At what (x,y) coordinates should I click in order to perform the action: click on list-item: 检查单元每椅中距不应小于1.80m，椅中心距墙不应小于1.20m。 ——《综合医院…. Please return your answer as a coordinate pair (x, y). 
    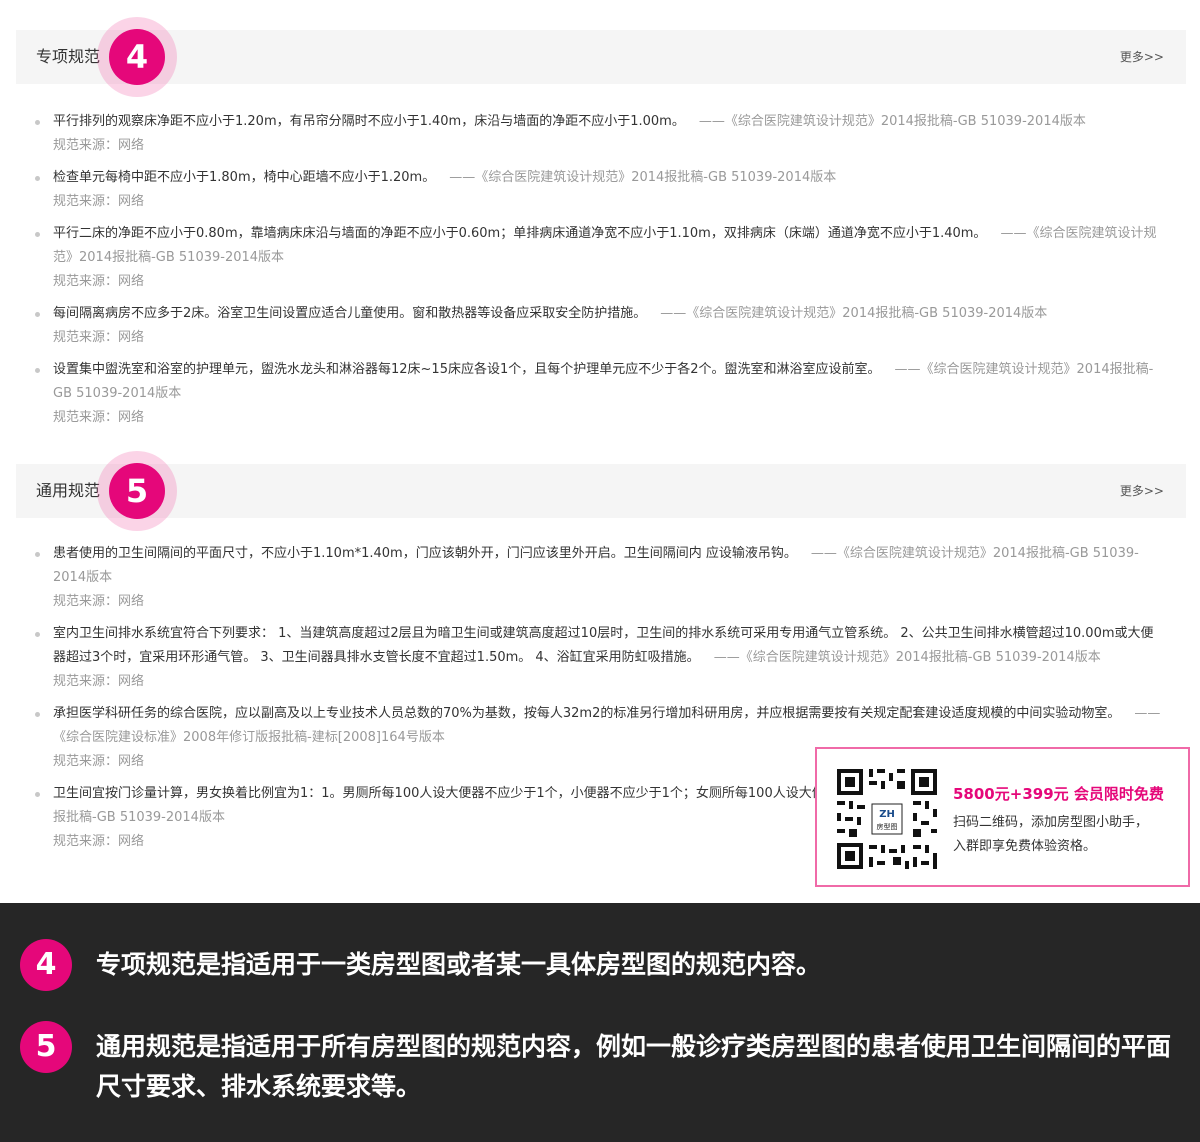
    Looking at the image, I should click on (601, 190).